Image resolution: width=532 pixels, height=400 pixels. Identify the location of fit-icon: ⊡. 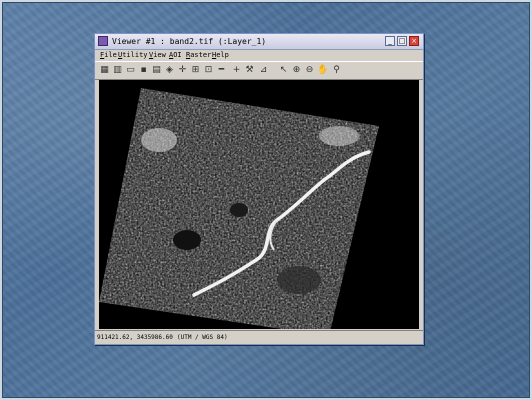
(208, 70).